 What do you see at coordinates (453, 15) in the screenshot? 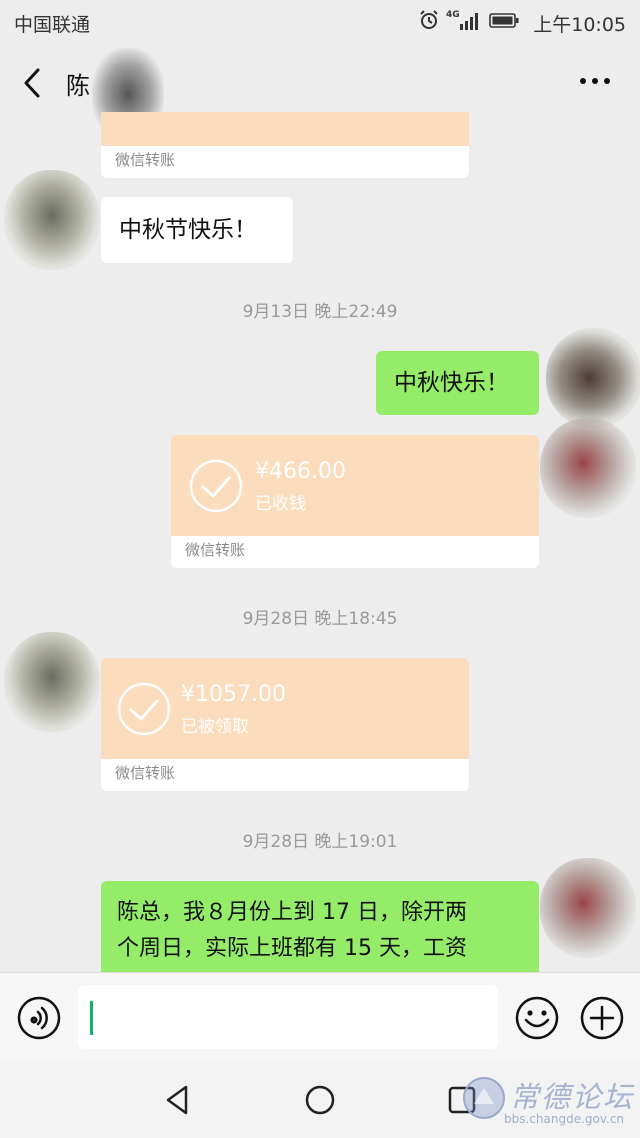
I see `network-type-label: 4G` at bounding box center [453, 15].